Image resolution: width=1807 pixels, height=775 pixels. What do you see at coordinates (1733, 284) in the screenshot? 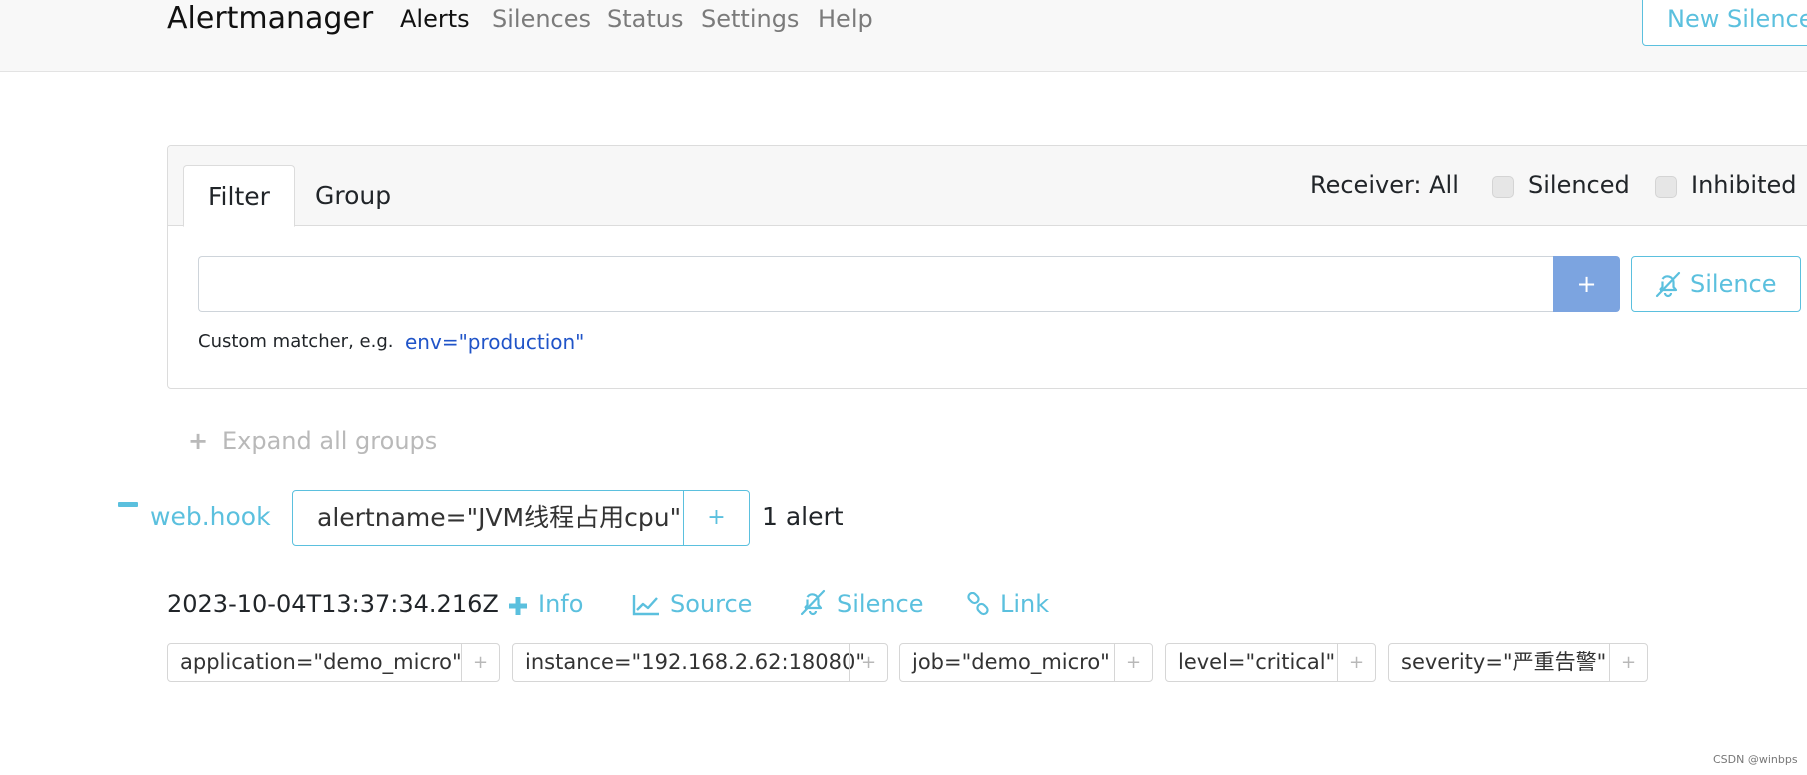
I see `silence-filter-label: Silence` at bounding box center [1733, 284].